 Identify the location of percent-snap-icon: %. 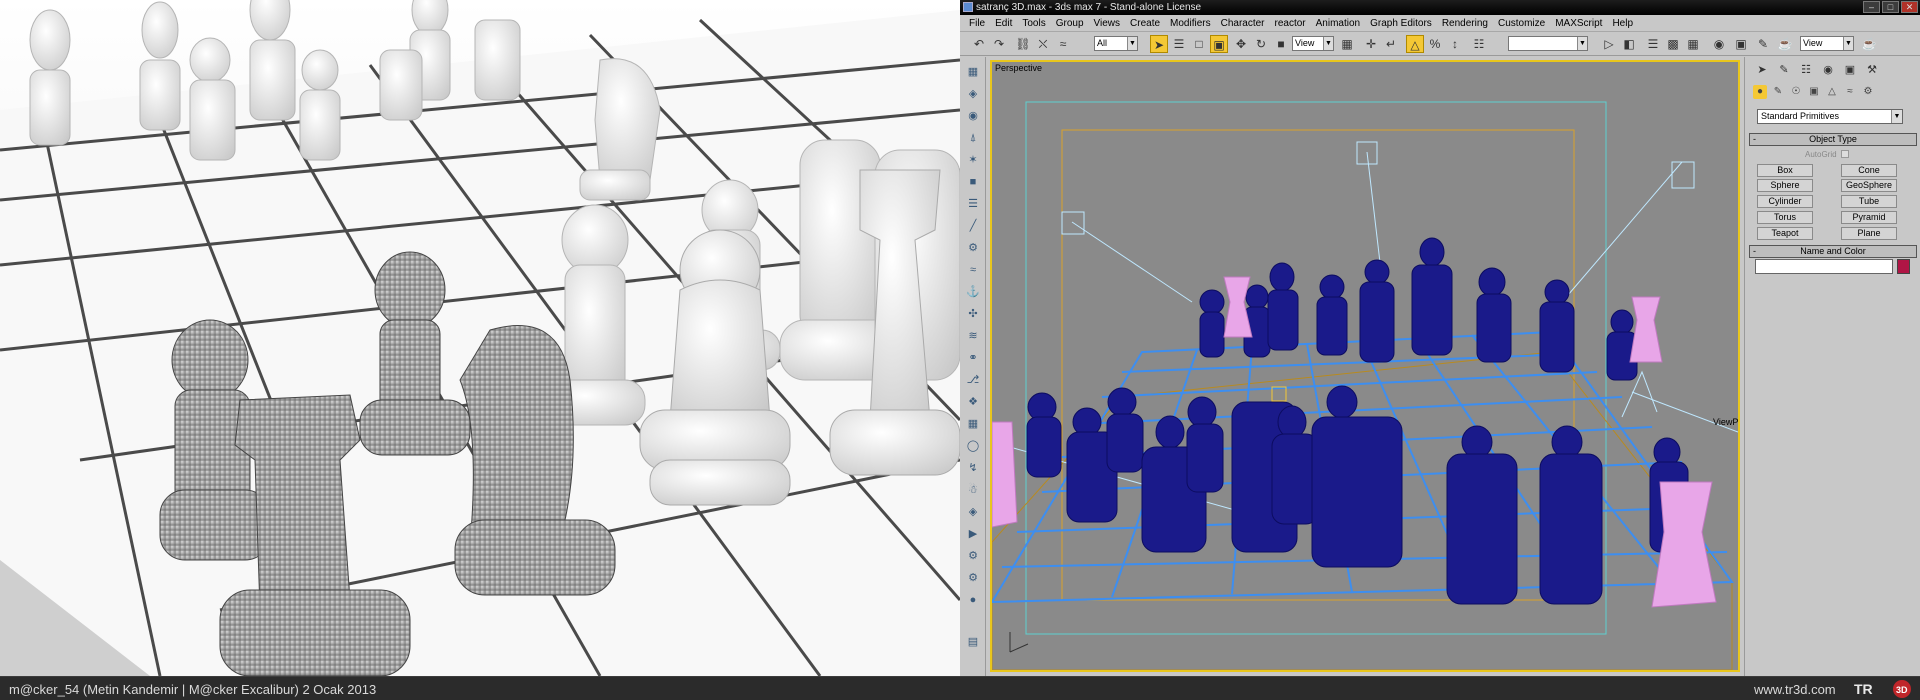
(1435, 44).